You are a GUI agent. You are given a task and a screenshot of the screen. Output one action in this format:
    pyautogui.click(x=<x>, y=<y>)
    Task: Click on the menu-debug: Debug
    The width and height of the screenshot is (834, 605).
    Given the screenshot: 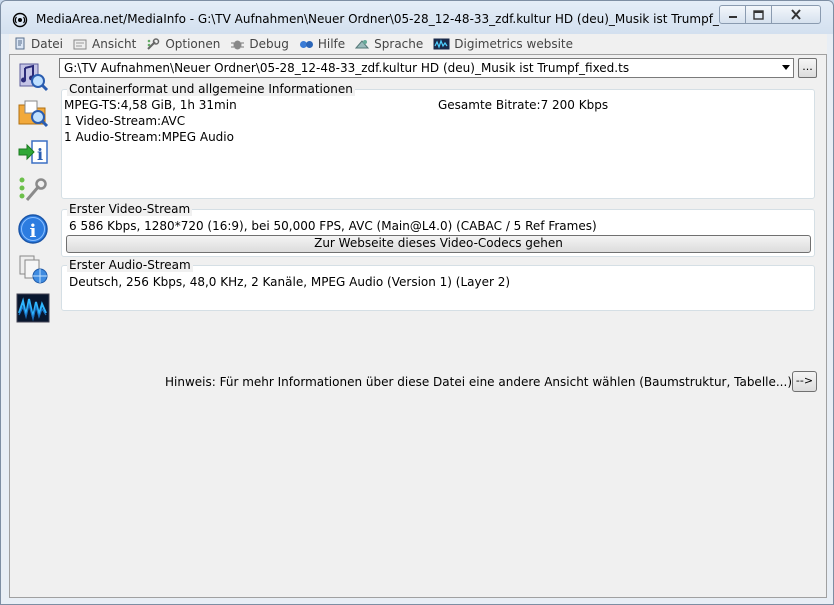 What is the action you would take?
    pyautogui.click(x=259, y=44)
    